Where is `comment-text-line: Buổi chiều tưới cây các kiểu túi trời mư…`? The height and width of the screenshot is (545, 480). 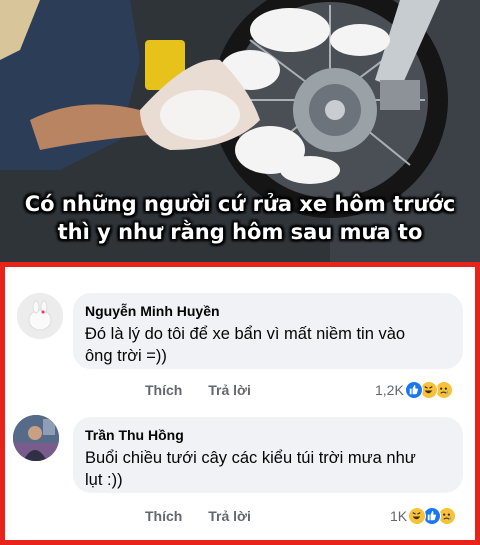 comment-text-line: Buổi chiều tưới cây các kiểu túi trời mư… is located at coordinates (250, 458).